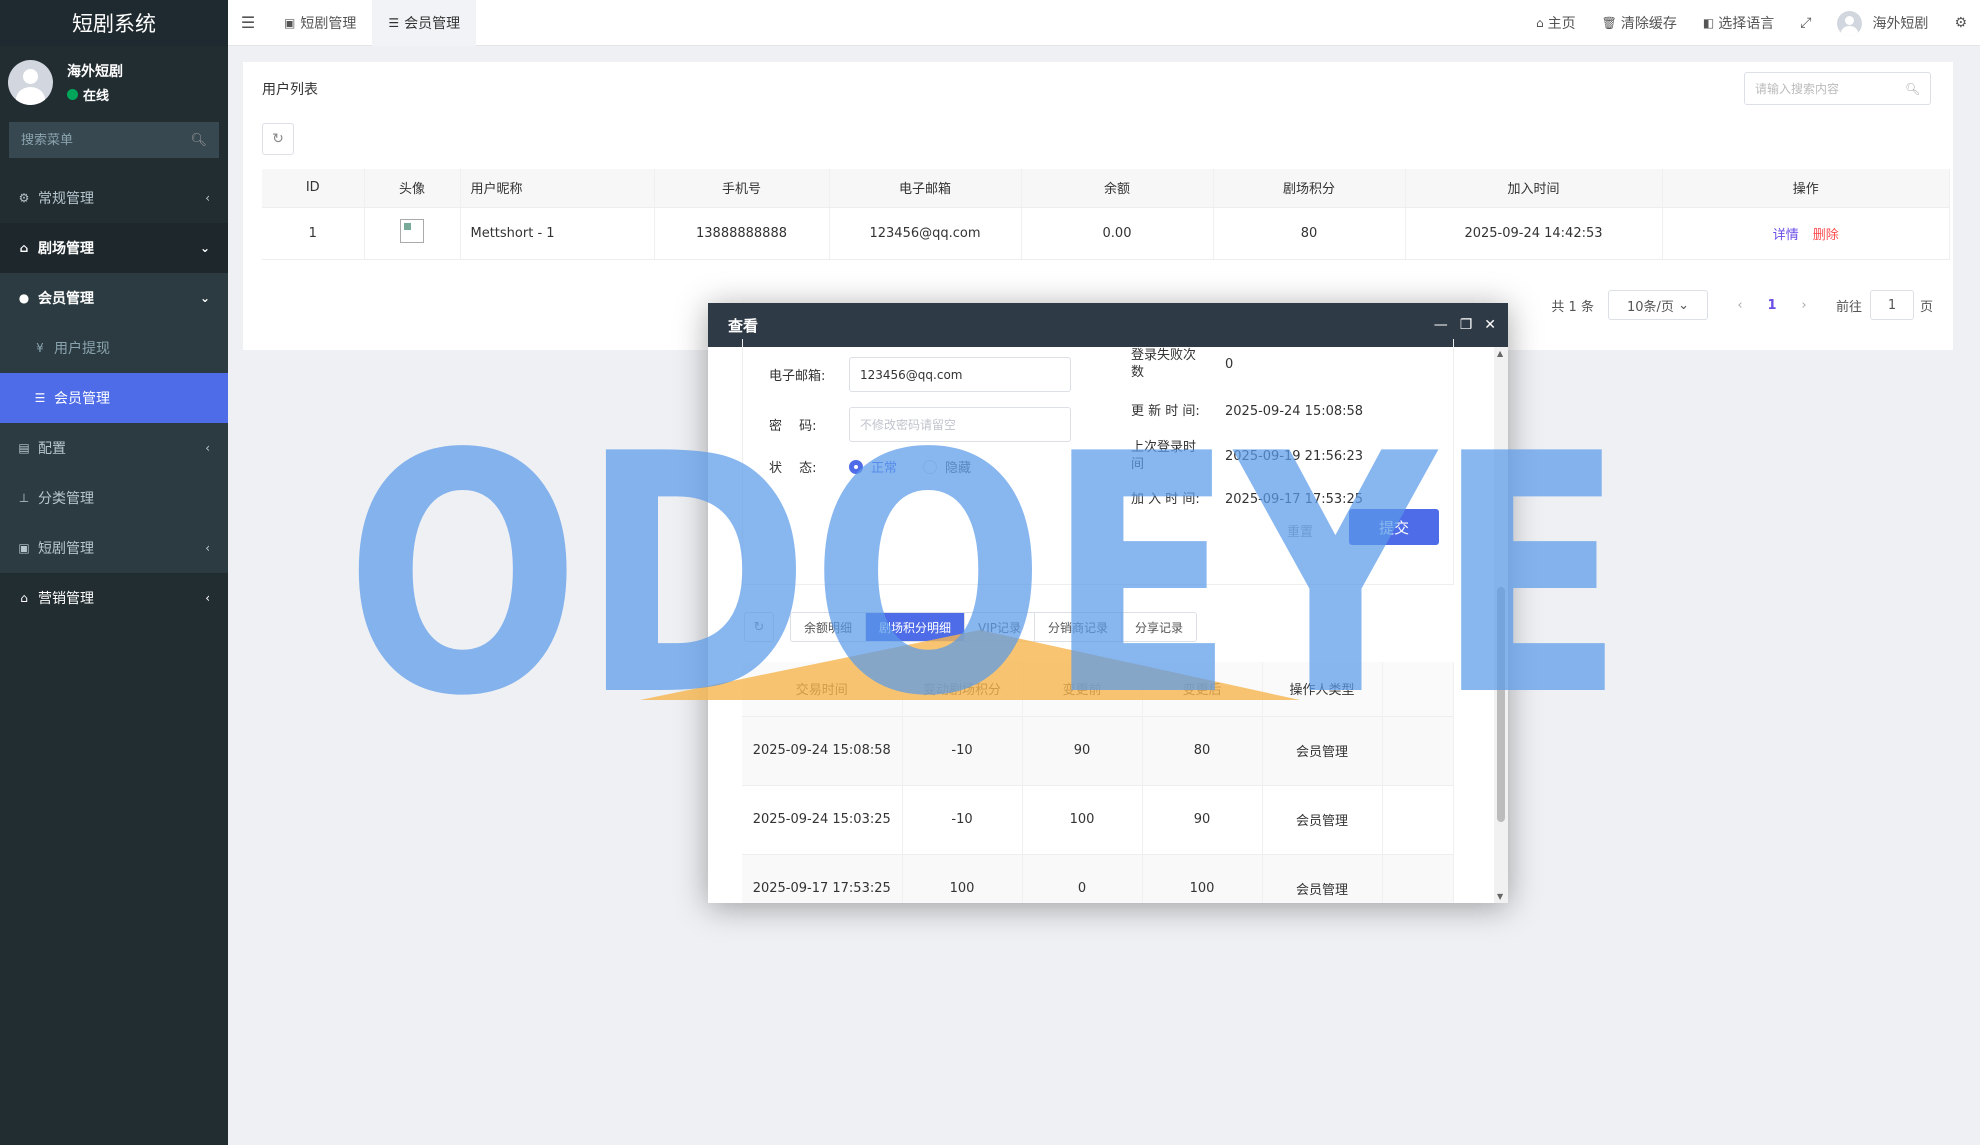 Image resolution: width=1980 pixels, height=1145 pixels. I want to click on sidebar-item-marketing: ⌂ 营销管理 ‹, so click(114, 598).